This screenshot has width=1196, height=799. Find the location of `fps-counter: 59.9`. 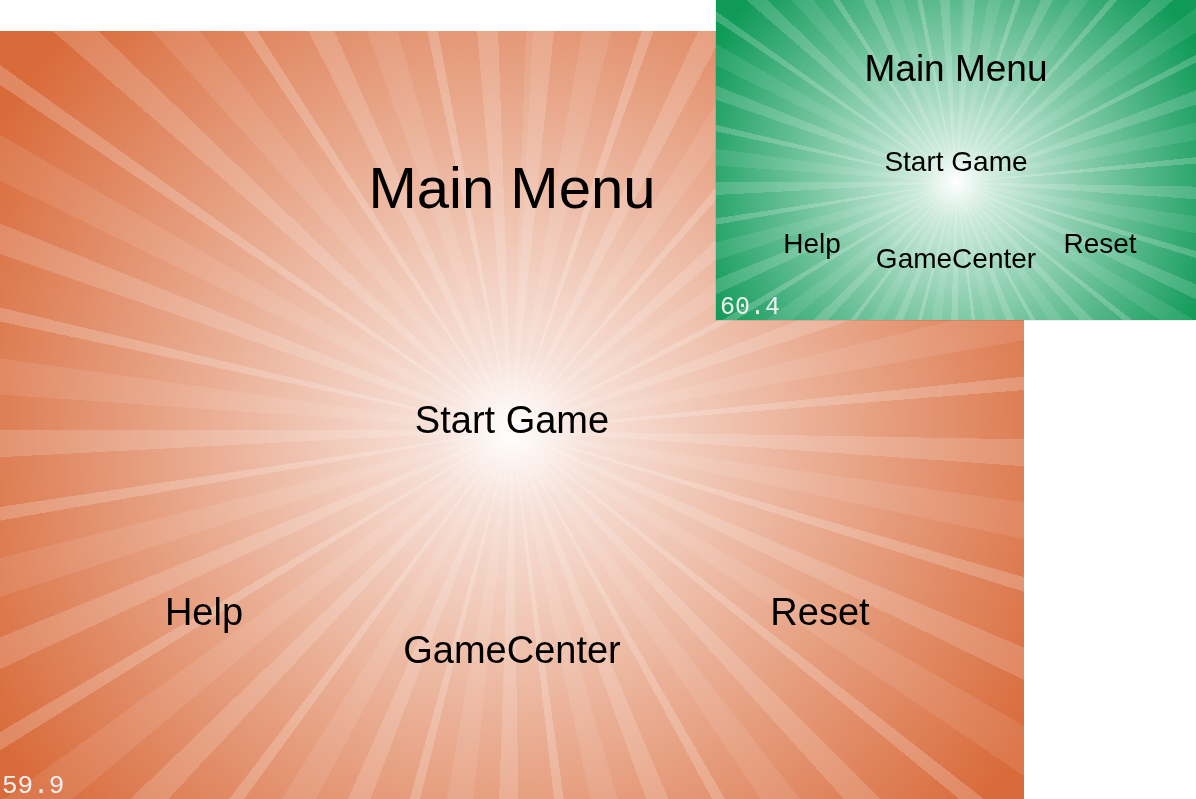

fps-counter: 59.9 is located at coordinates (33, 786).